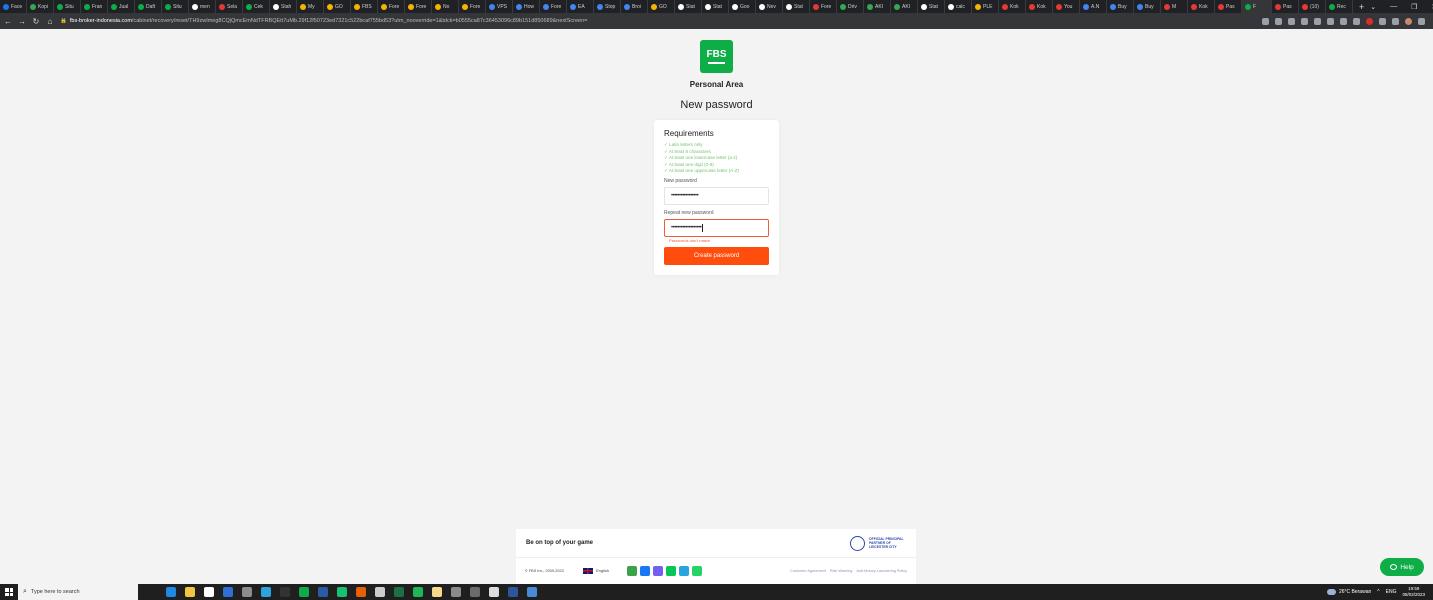 The width and height of the screenshot is (1433, 600). What do you see at coordinates (40, 6) in the screenshot?
I see `browser-tab: Kopi` at bounding box center [40, 6].